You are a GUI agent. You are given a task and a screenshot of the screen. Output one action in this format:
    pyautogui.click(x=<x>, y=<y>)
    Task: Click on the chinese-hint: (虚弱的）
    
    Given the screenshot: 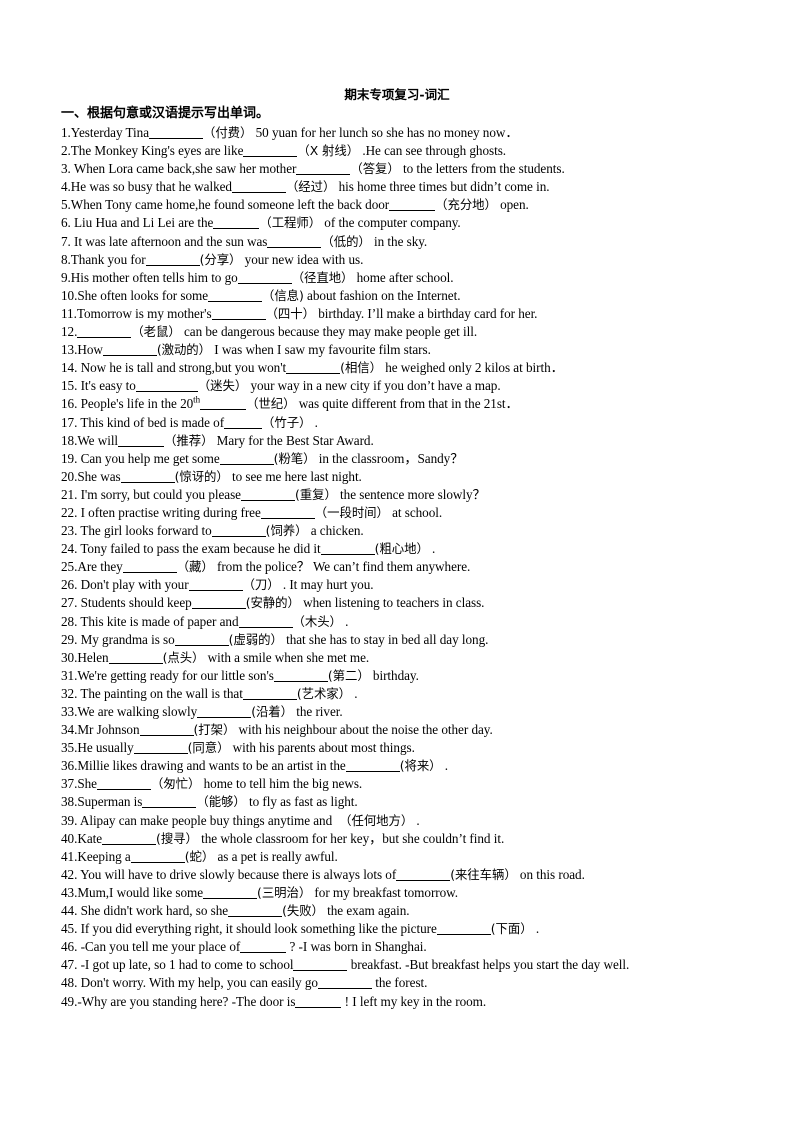 What is the action you would take?
    pyautogui.click(x=255, y=639)
    